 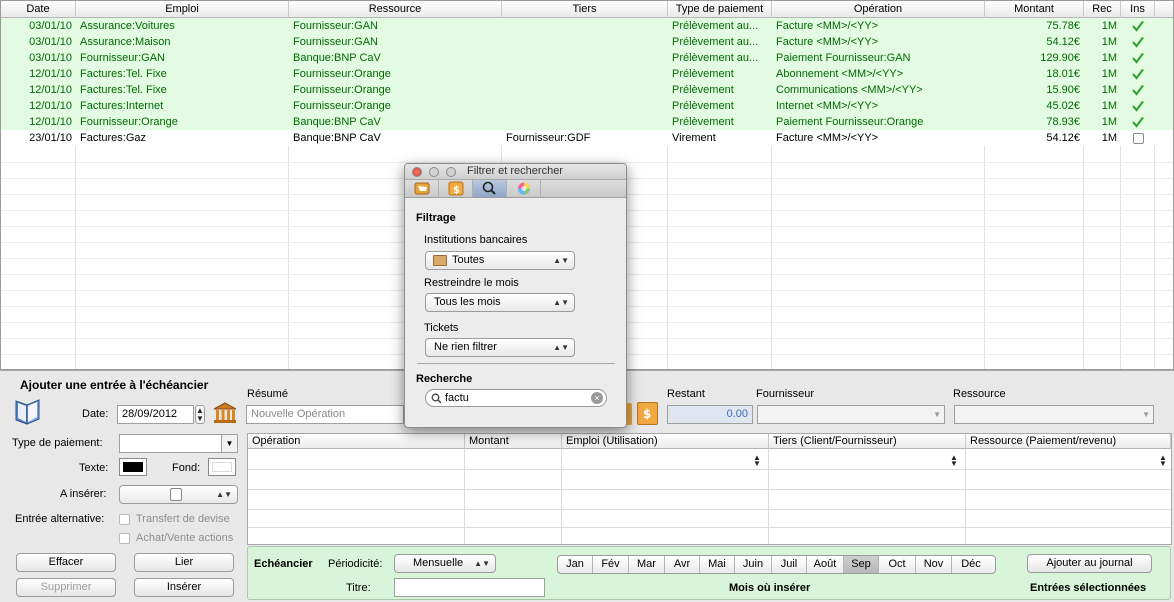 What do you see at coordinates (686, 394) in the screenshot?
I see `restant-label: Restant` at bounding box center [686, 394].